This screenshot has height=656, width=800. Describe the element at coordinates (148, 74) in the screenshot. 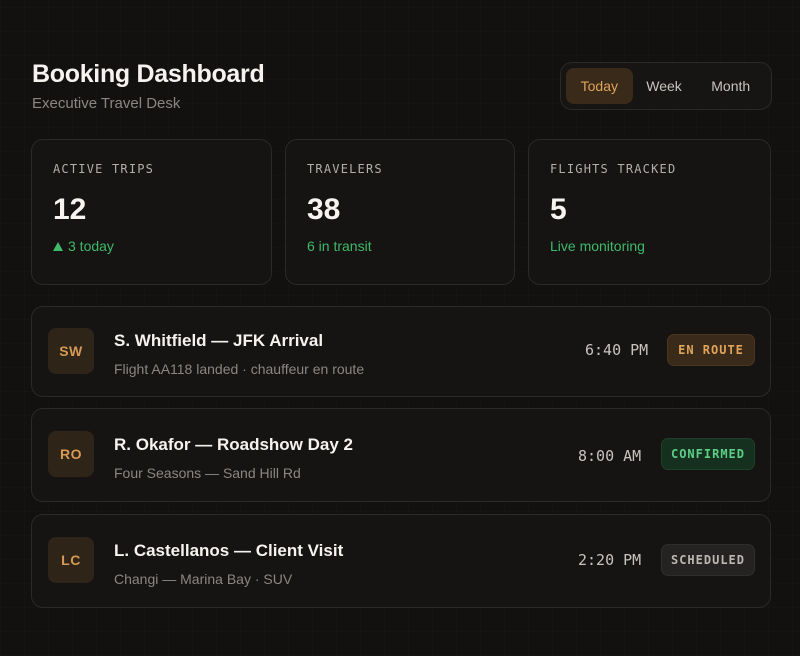

I see `page-title: Booking Dashboard` at that location.